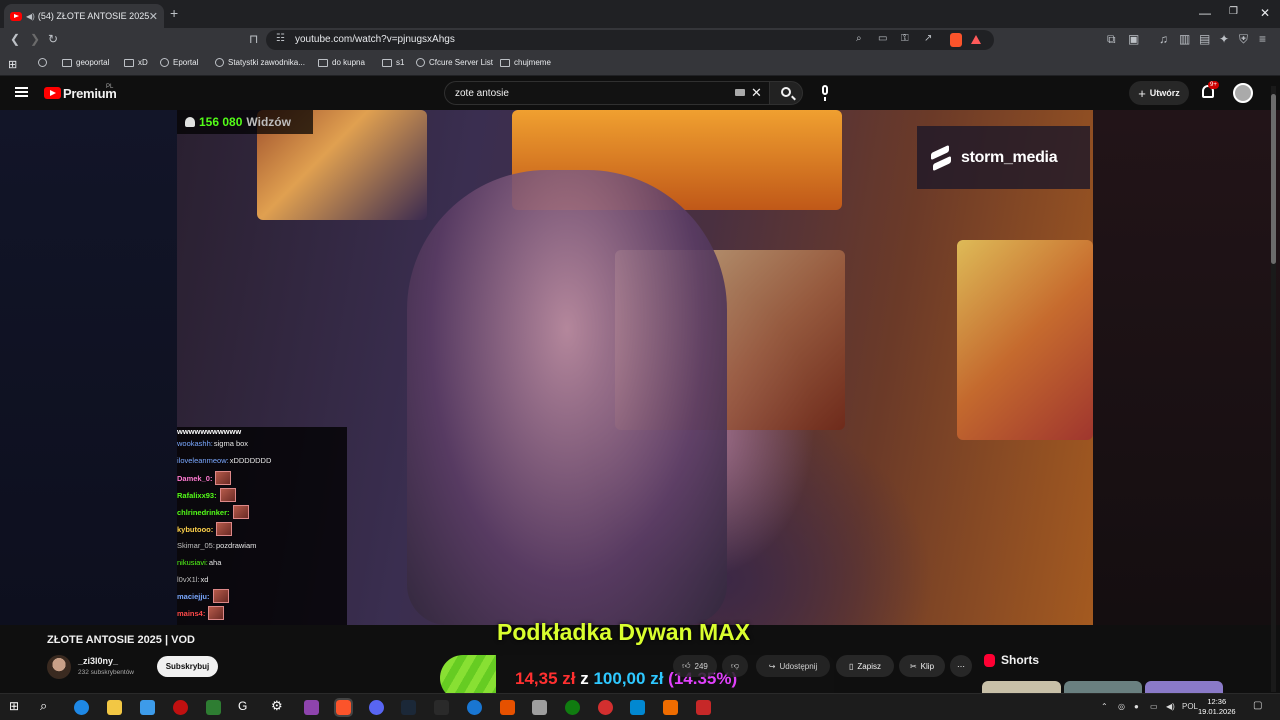 This screenshot has width=1280, height=720. What do you see at coordinates (956, 40) in the screenshot?
I see `brave-shields-icon` at bounding box center [956, 40].